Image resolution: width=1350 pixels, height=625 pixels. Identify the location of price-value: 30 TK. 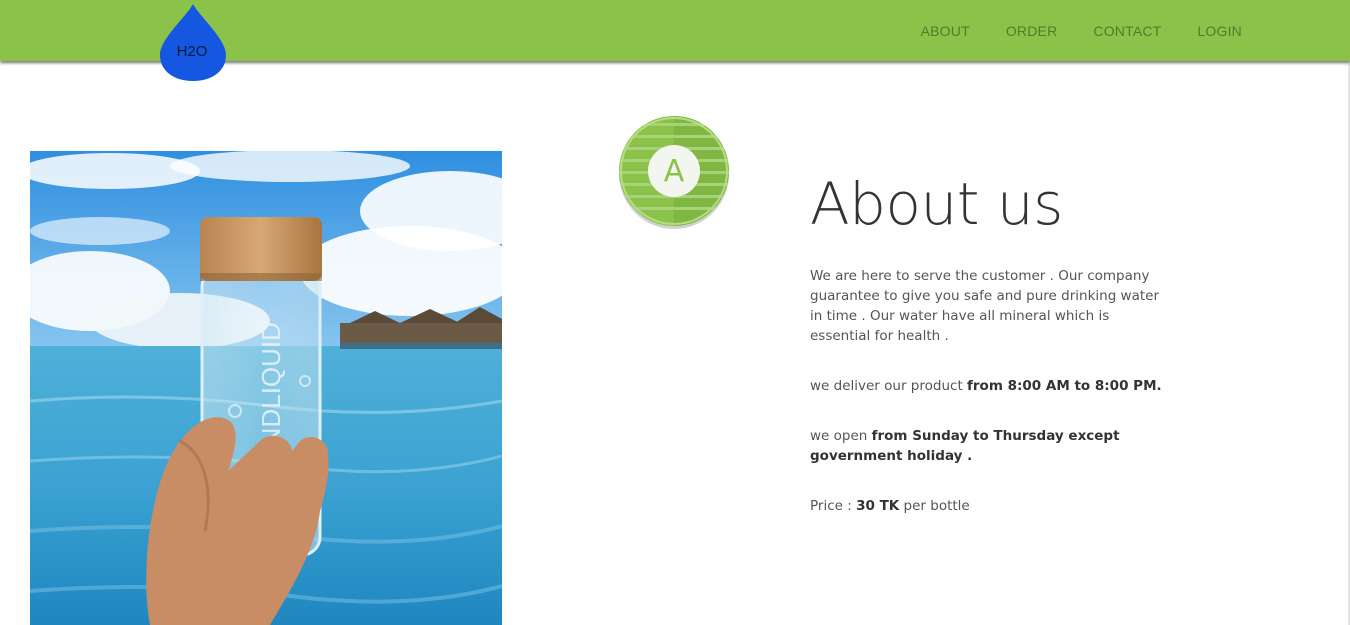
(878, 506).